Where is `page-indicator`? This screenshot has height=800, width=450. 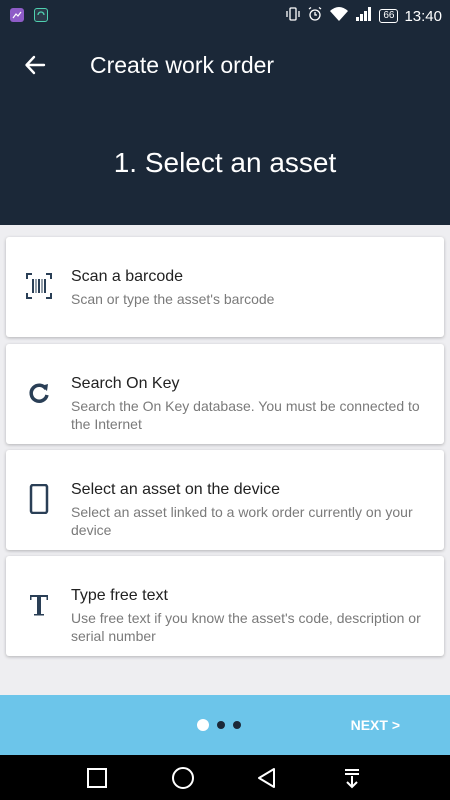
page-indicator is located at coordinates (219, 725).